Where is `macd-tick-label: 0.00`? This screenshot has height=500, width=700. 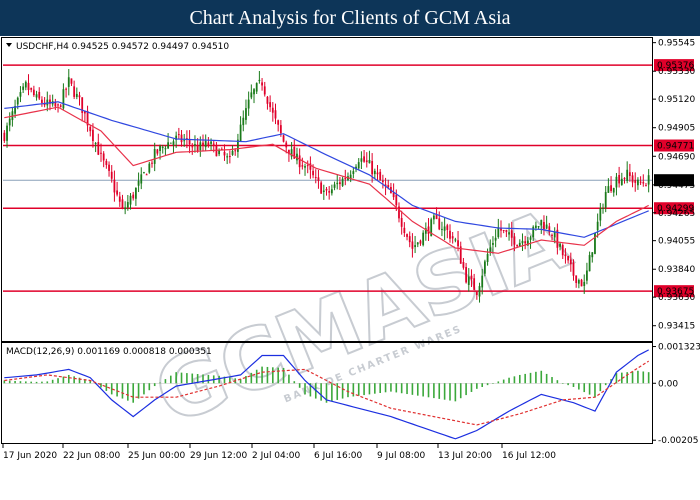
macd-tick-label: 0.00 is located at coordinates (668, 384).